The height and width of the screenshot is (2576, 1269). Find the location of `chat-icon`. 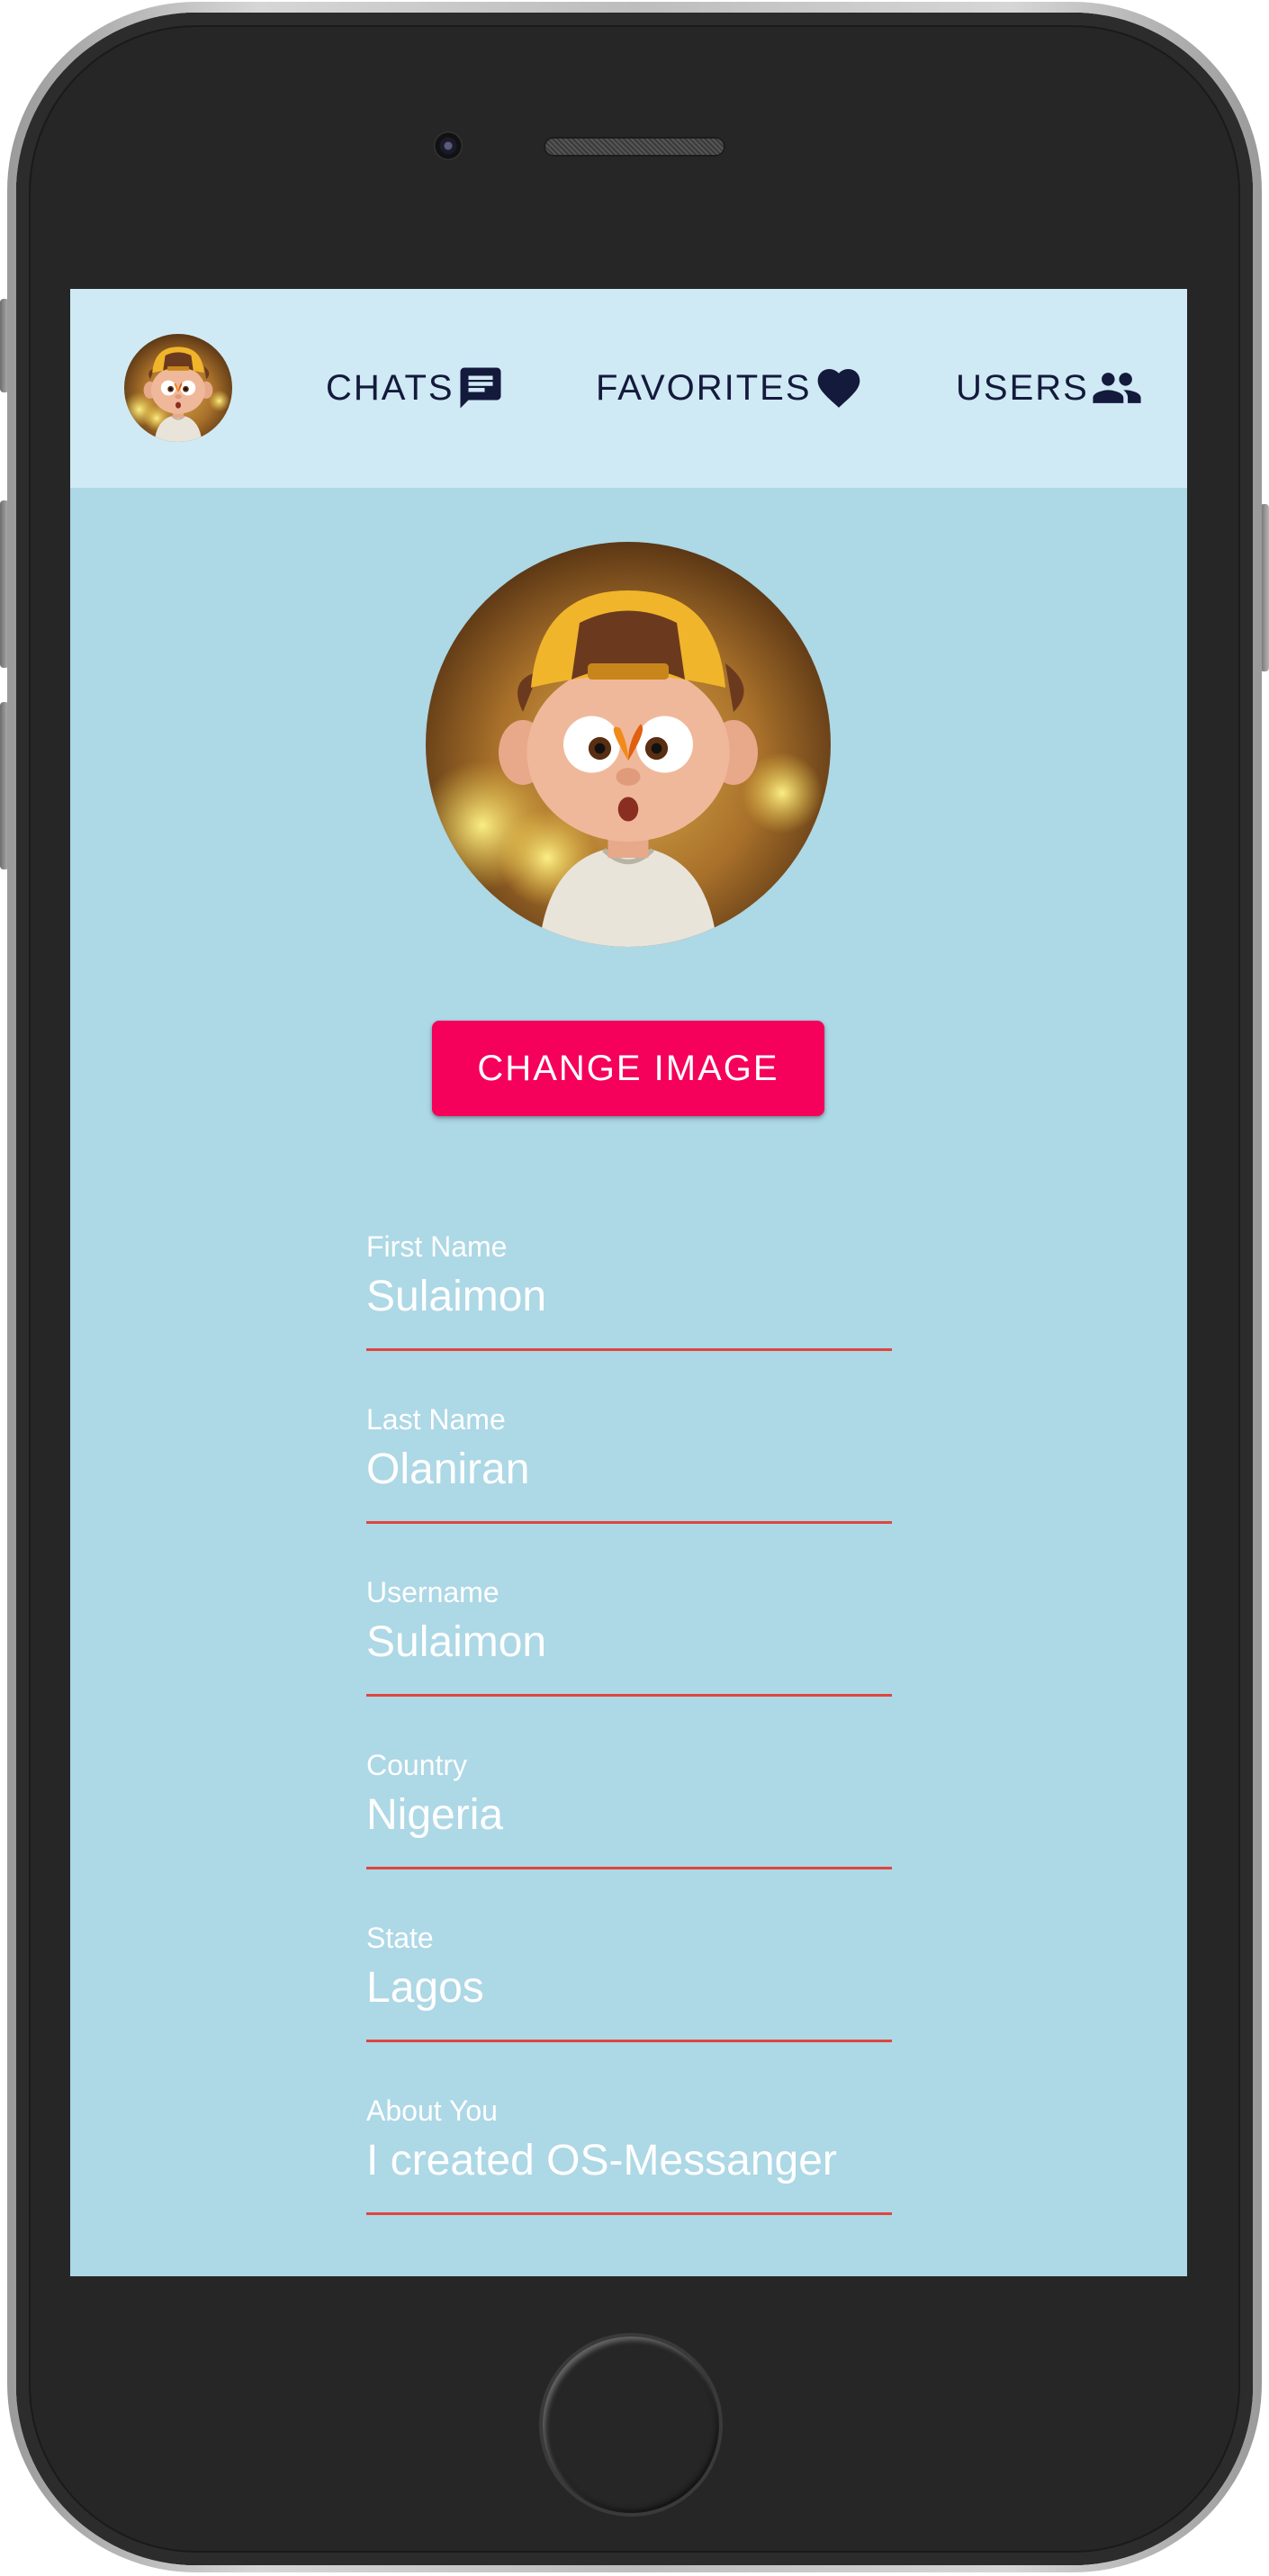

chat-icon is located at coordinates (481, 388).